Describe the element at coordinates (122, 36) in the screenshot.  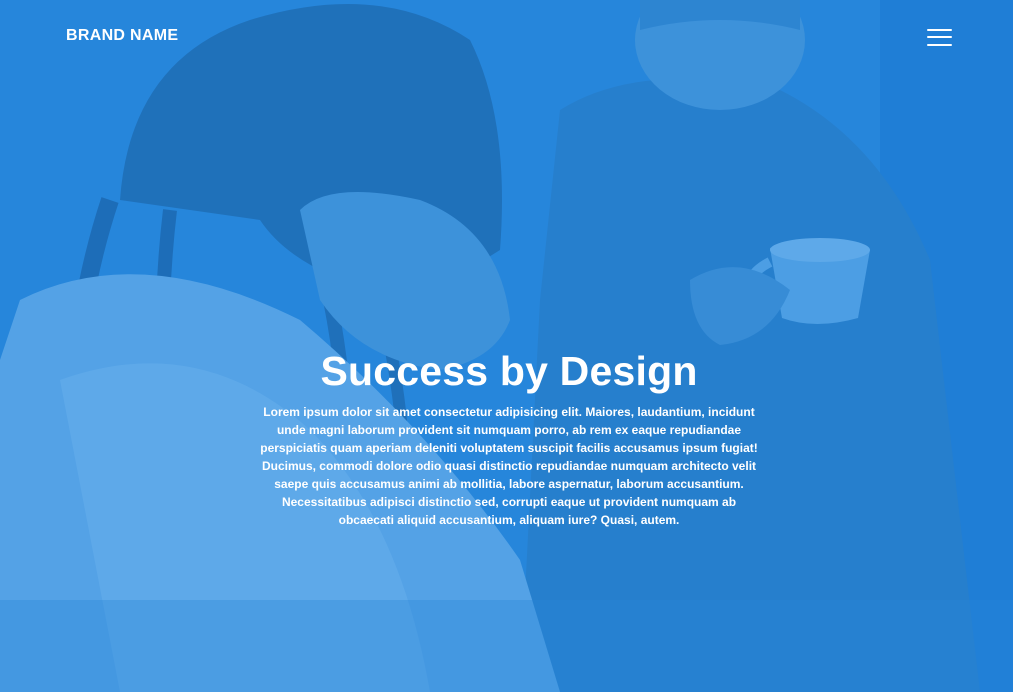
I see `brand-logo-link: BRAND NAME` at that location.